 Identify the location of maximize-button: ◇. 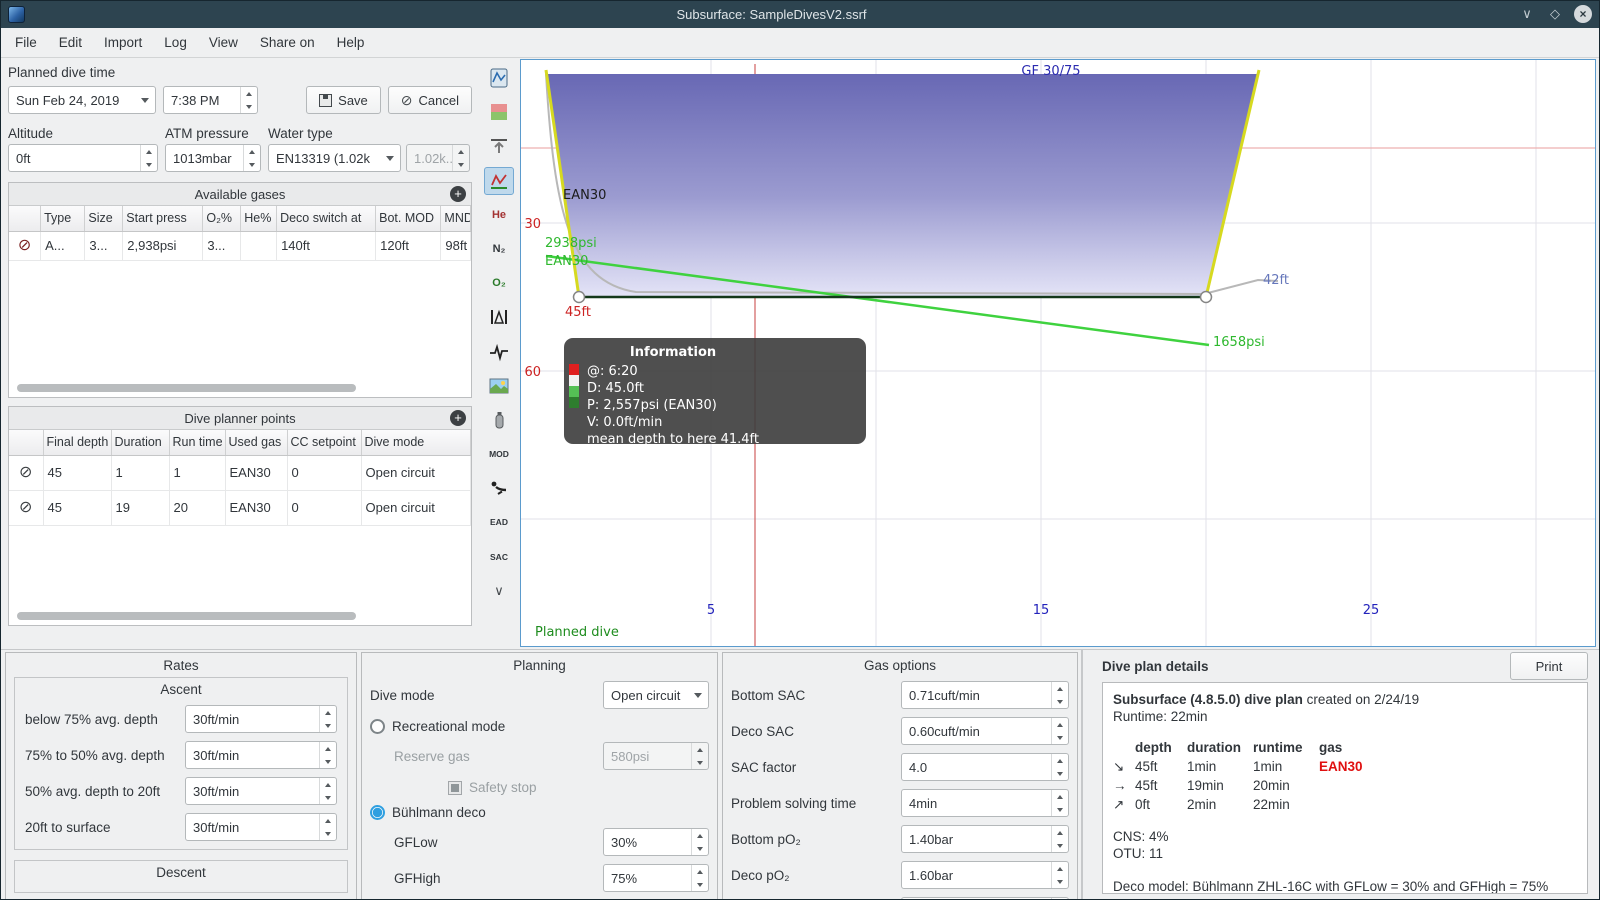
(1555, 14).